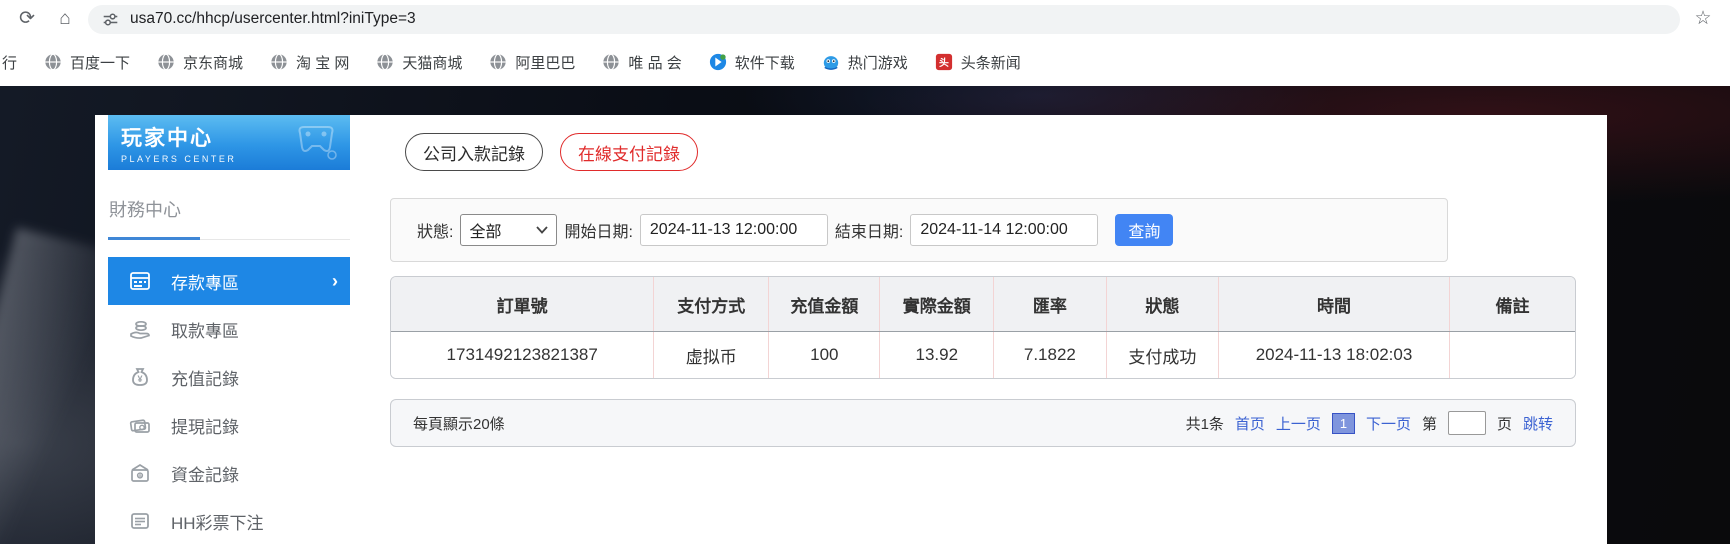 The height and width of the screenshot is (544, 1730). I want to click on bookmark-item: 热门游戏, so click(865, 62).